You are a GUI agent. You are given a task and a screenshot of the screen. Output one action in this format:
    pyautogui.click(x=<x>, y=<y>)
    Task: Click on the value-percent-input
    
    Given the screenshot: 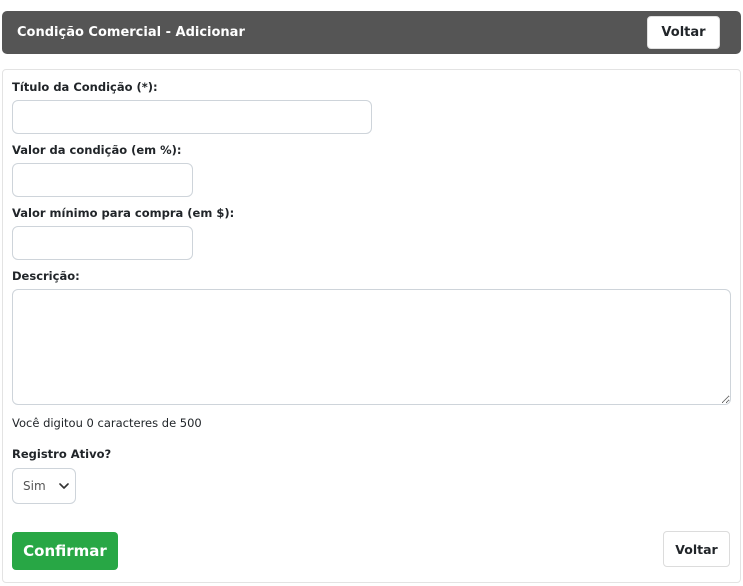 What is the action you would take?
    pyautogui.click(x=102, y=180)
    